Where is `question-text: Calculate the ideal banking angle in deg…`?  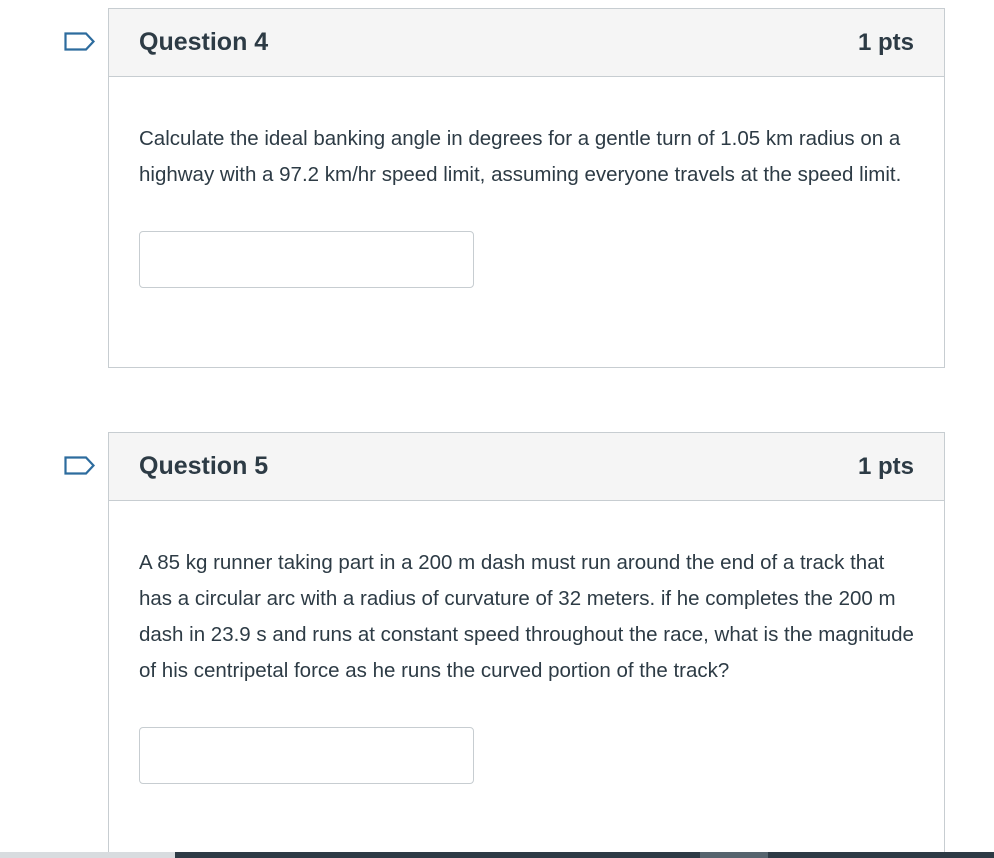 question-text: Calculate the ideal banking angle in deg… is located at coordinates (520, 156).